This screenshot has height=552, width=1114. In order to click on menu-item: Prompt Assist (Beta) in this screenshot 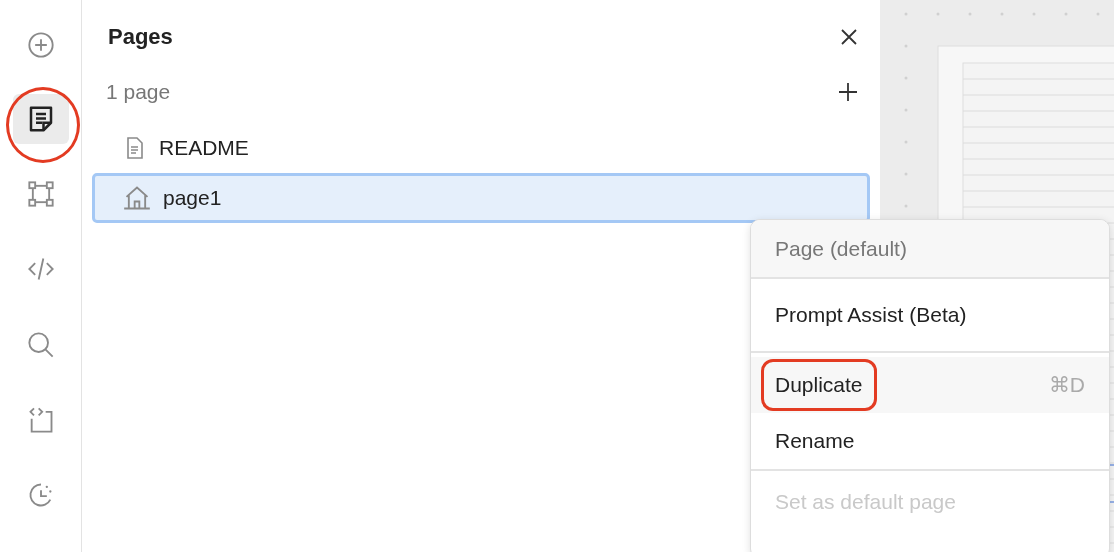, I will do `click(930, 315)`.